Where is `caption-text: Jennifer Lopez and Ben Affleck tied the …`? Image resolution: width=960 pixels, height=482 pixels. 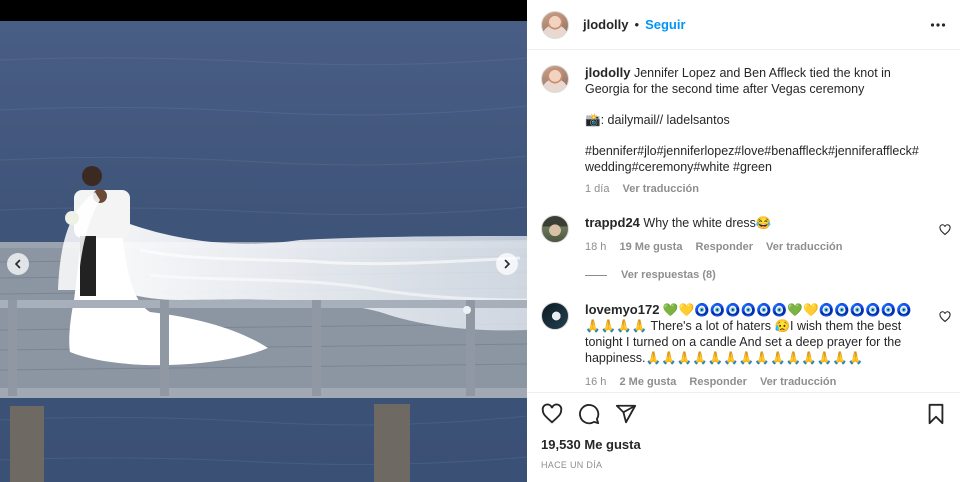
caption-text: Jennifer Lopez and Ben Affleck tied the … is located at coordinates (738, 81).